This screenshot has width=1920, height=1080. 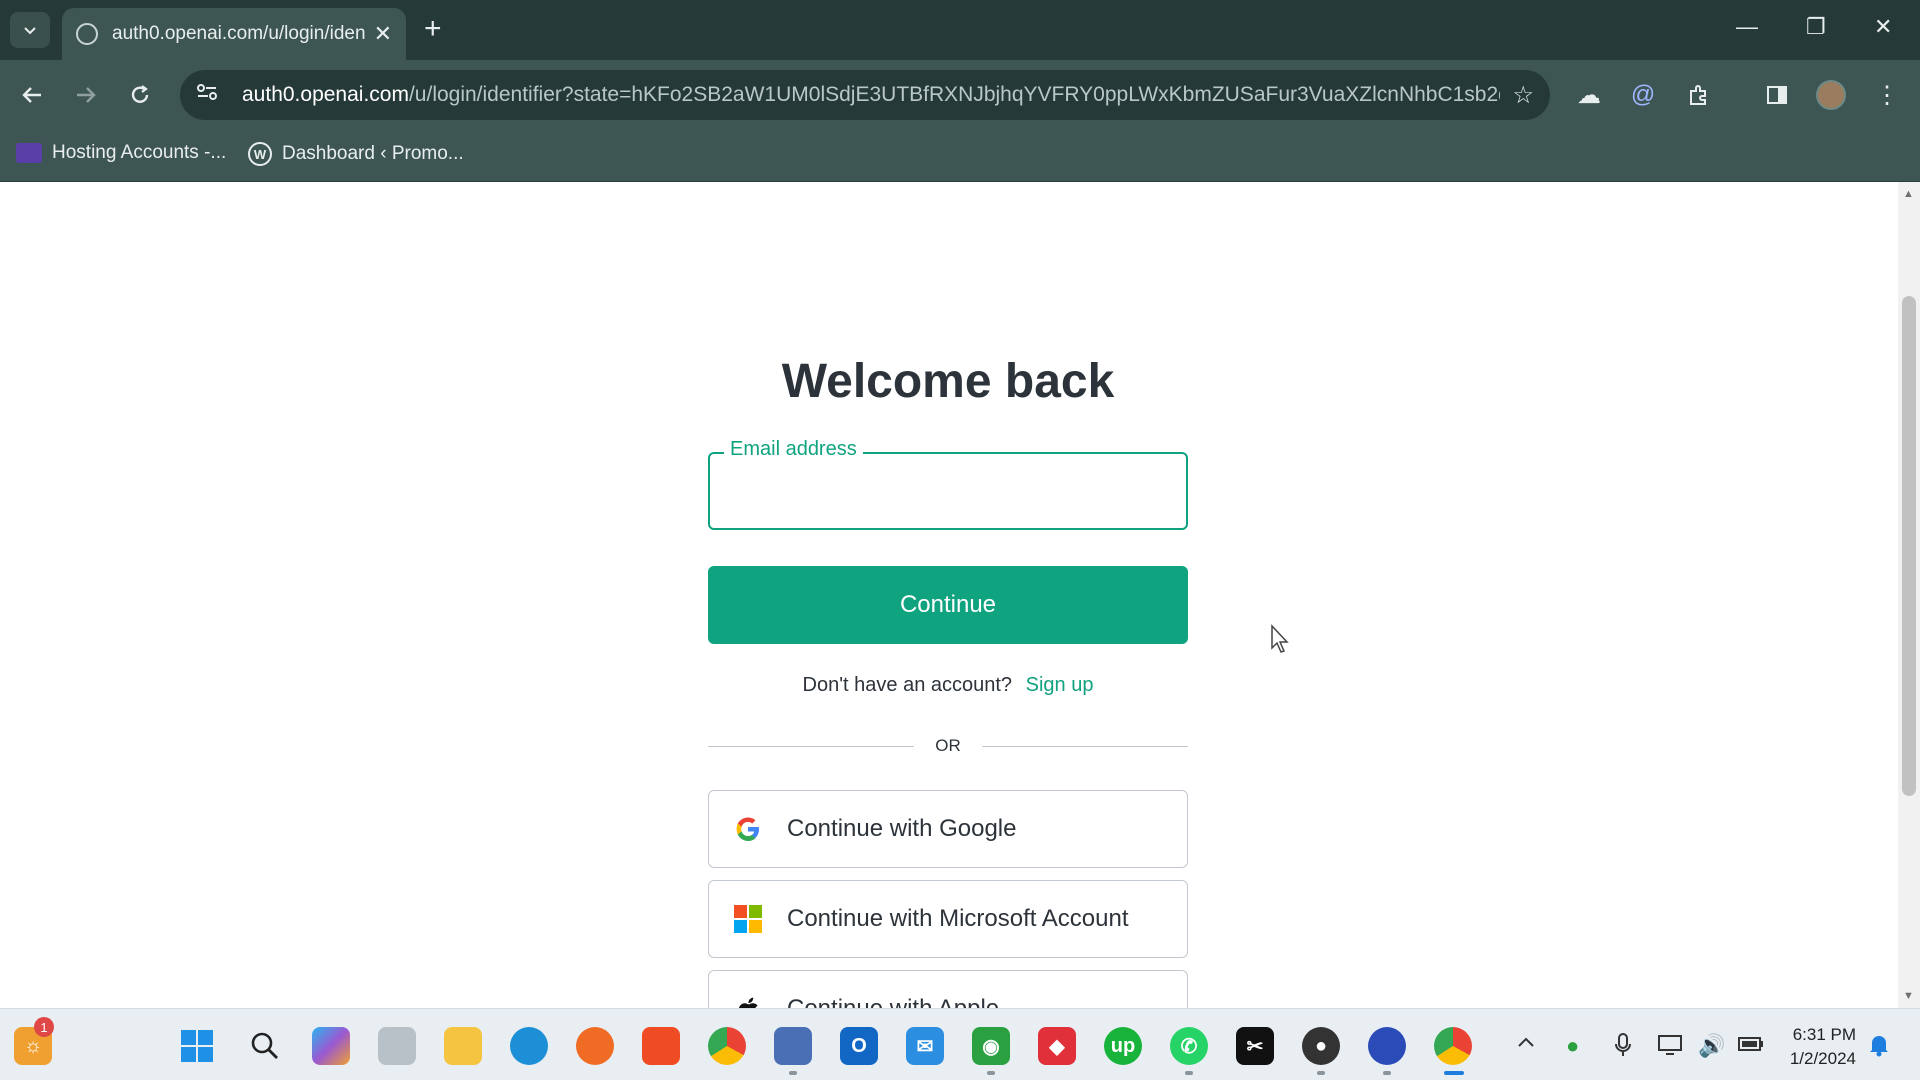 I want to click on minimize-button: —, so click(x=1747, y=27).